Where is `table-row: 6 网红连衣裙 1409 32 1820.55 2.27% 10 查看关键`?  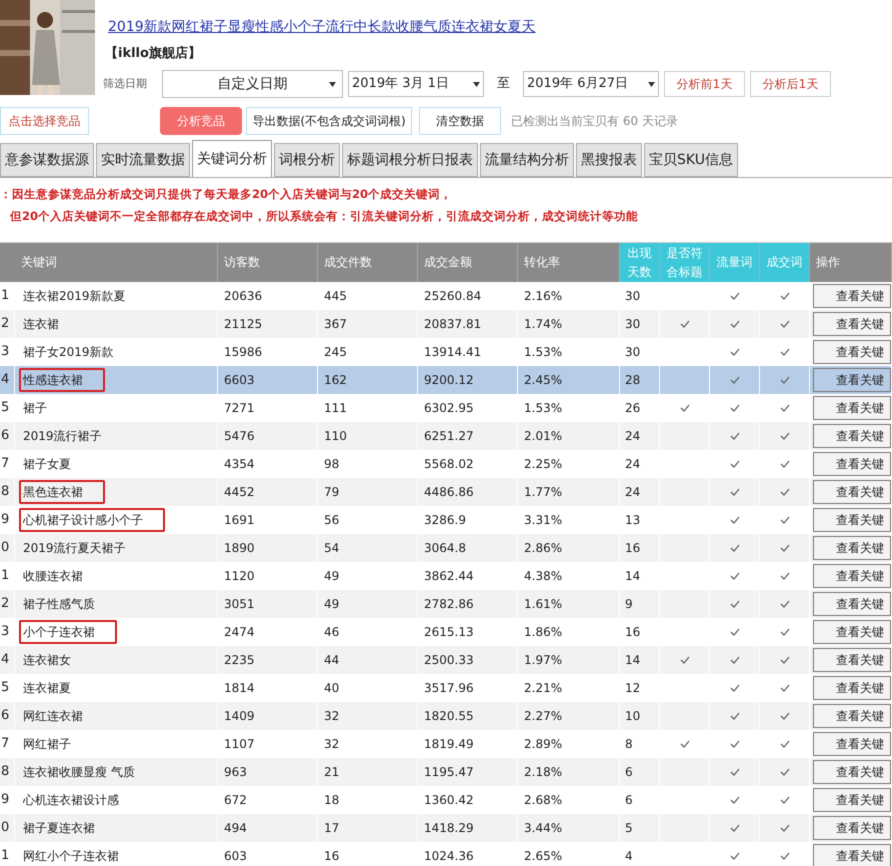 table-row: 6 网红连衣裙 1409 32 1820.55 2.27% 10 查看关键 is located at coordinates (446, 716).